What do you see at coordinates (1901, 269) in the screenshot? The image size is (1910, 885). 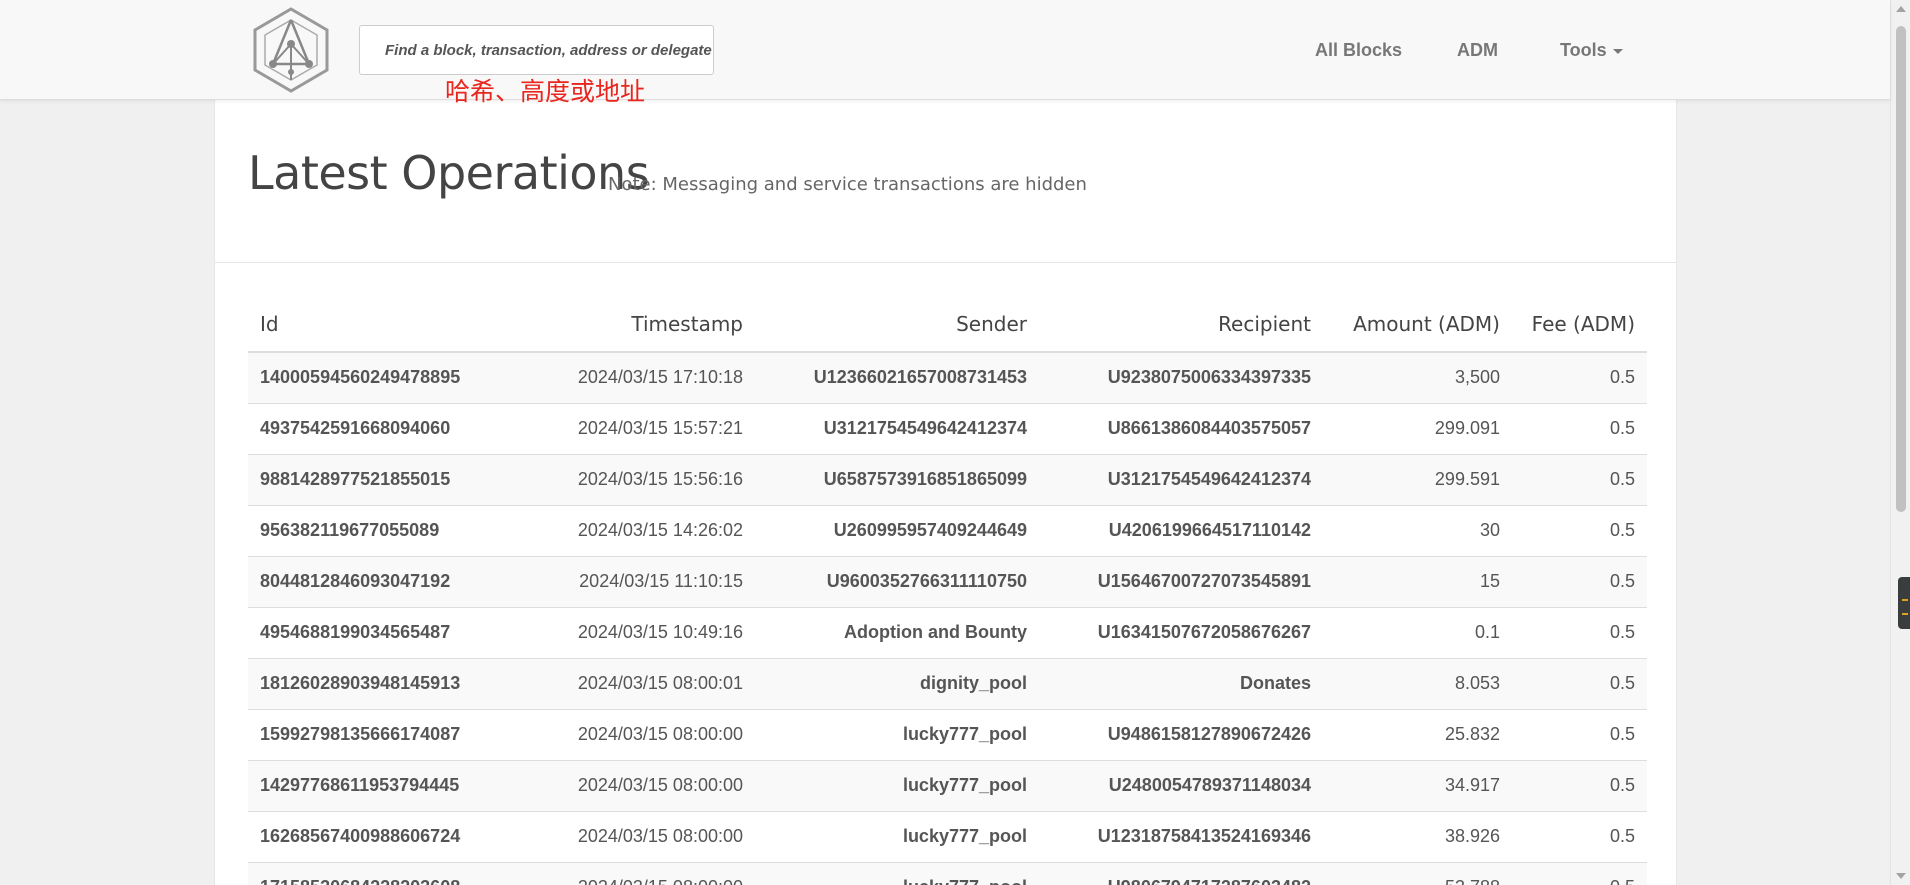 I see `scroll-thumb` at bounding box center [1901, 269].